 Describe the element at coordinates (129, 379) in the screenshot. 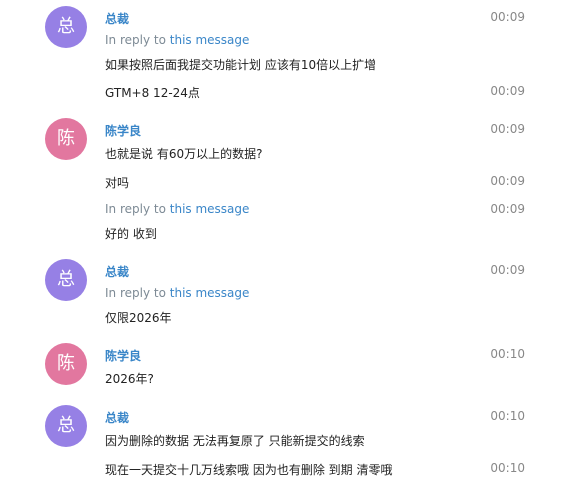

I see `message-text: 2026年?` at that location.